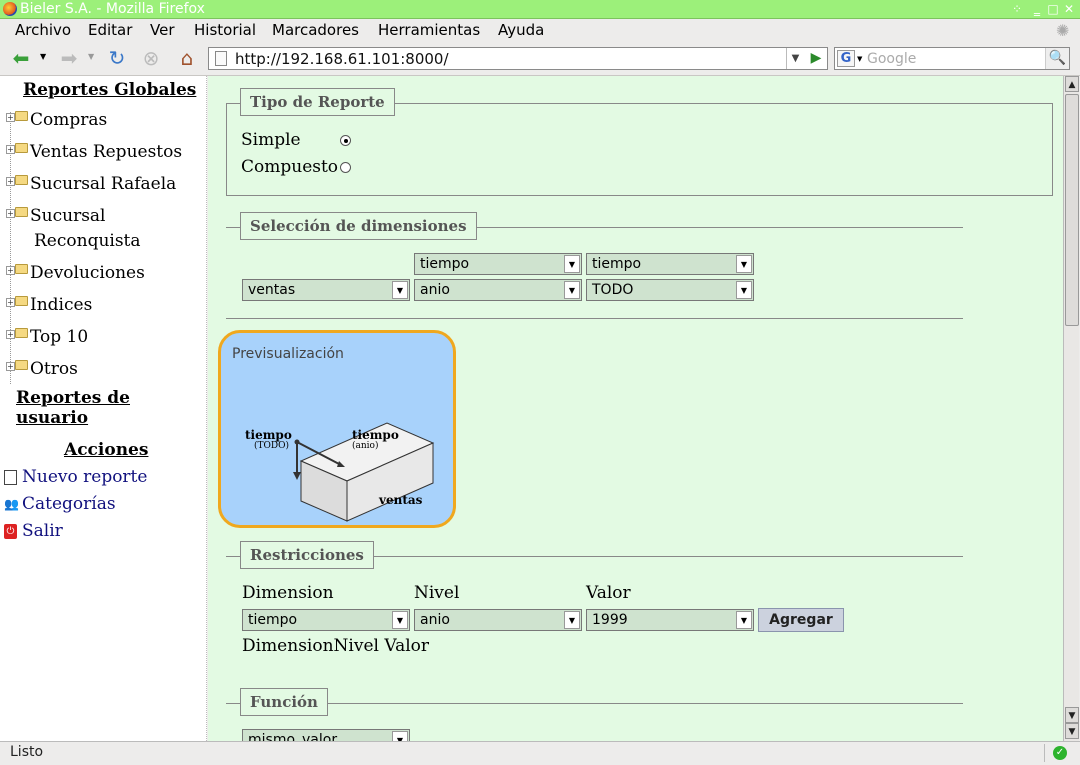 The image size is (1080, 765). I want to click on check-icon: ✓, so click(1060, 753).